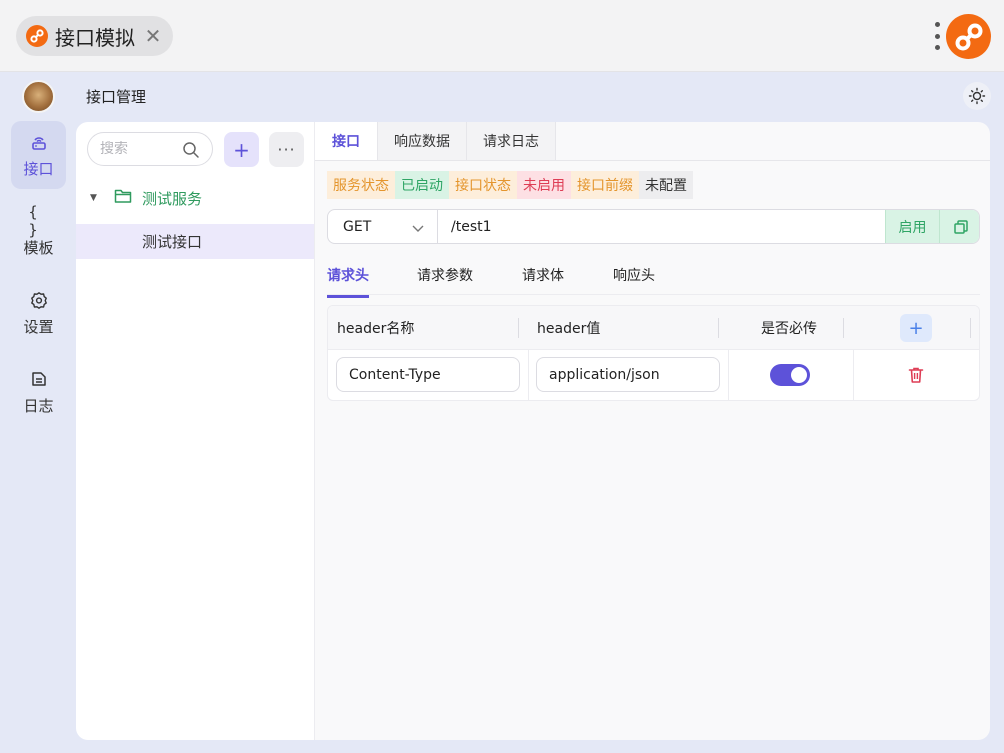  I want to click on table-row, so click(653, 375).